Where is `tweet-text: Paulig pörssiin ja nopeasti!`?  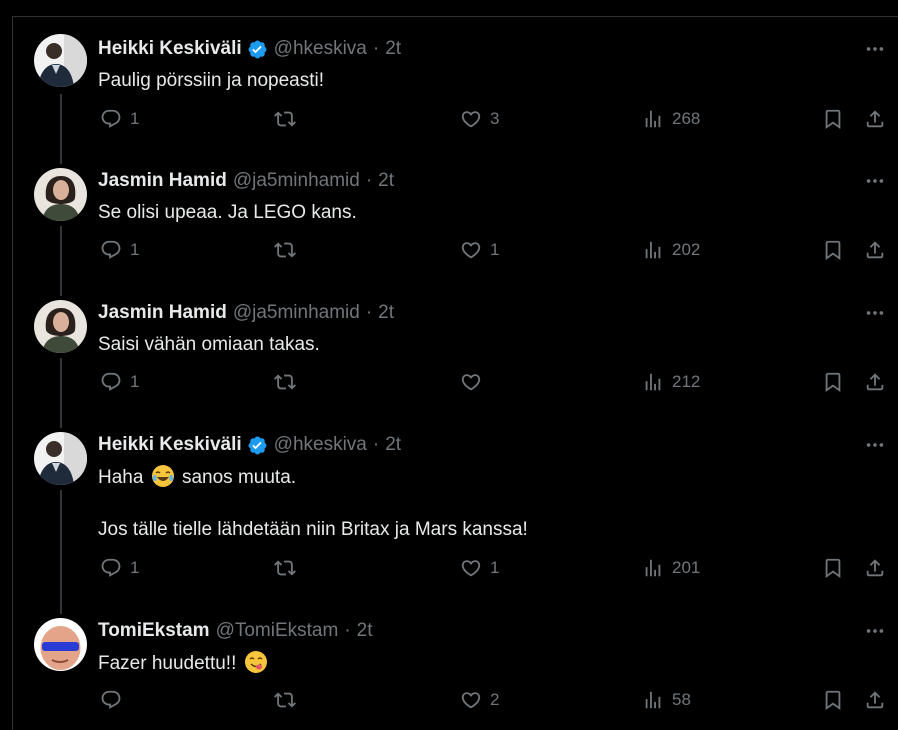 tweet-text: Paulig pörssiin ja nopeasti! is located at coordinates (211, 81).